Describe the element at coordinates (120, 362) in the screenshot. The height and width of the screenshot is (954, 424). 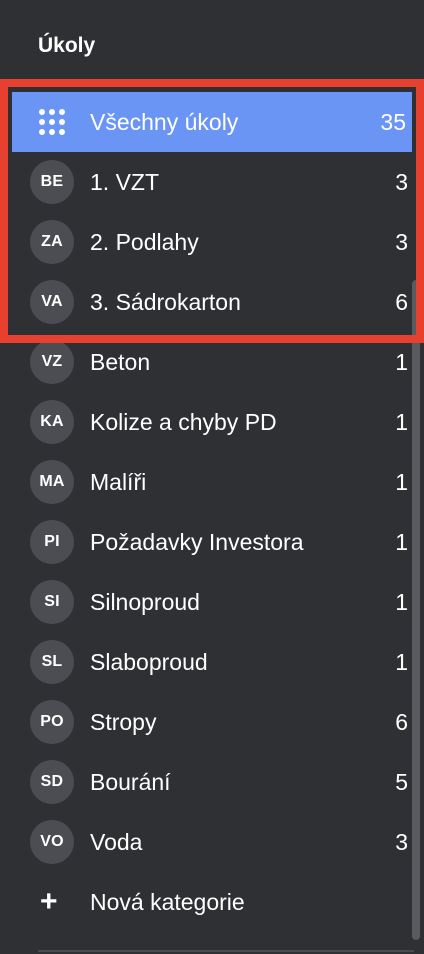
I see `category-label: Beton` at that location.